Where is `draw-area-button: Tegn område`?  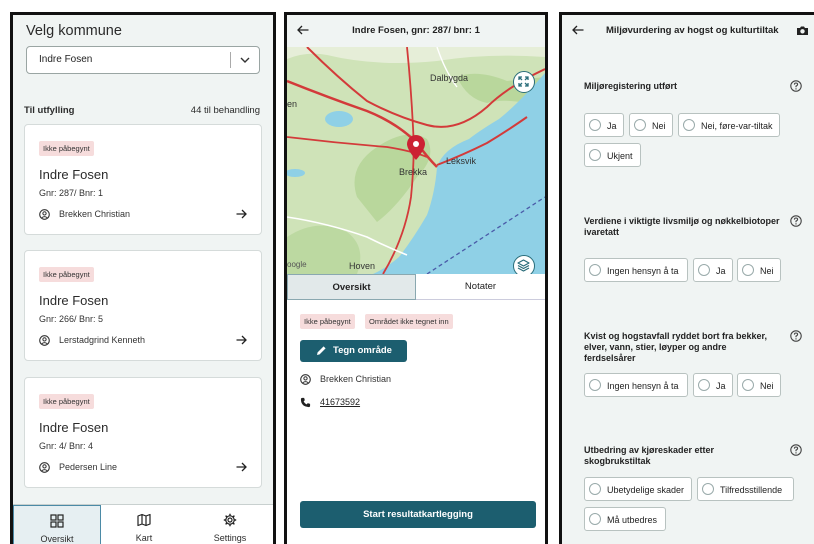 draw-area-button: Tegn område is located at coordinates (353, 351).